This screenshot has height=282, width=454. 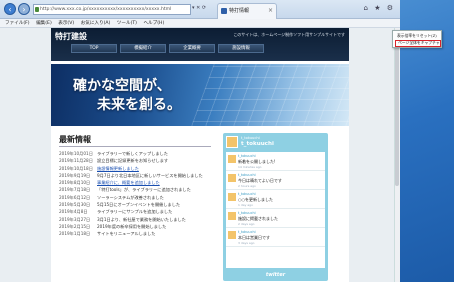 I want to click on site-tagline: このサイトは、ホームページ制作ソフト用サンプルサイトです, so click(x=289, y=34).